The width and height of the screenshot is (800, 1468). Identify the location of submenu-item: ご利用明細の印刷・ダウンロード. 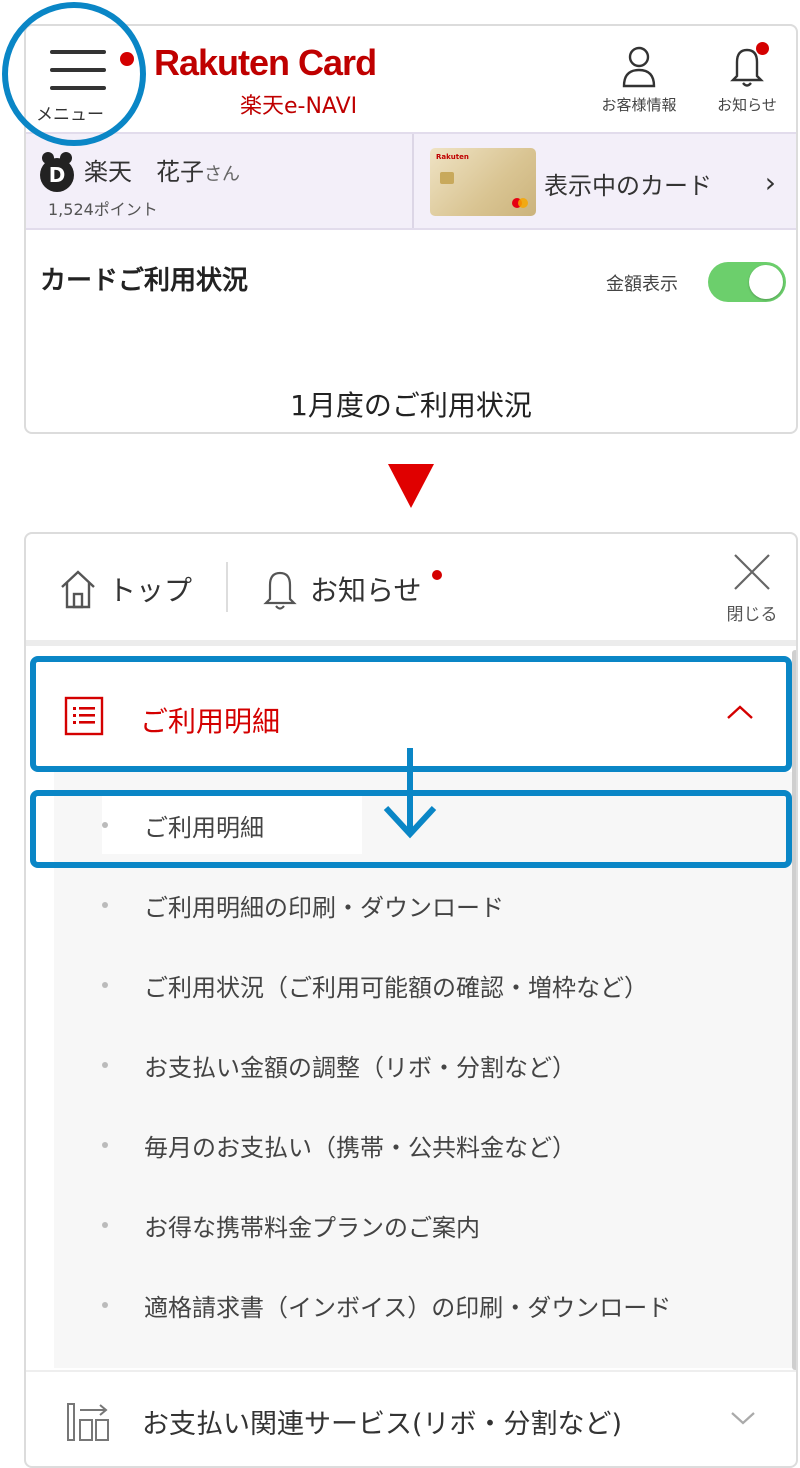
(425, 904).